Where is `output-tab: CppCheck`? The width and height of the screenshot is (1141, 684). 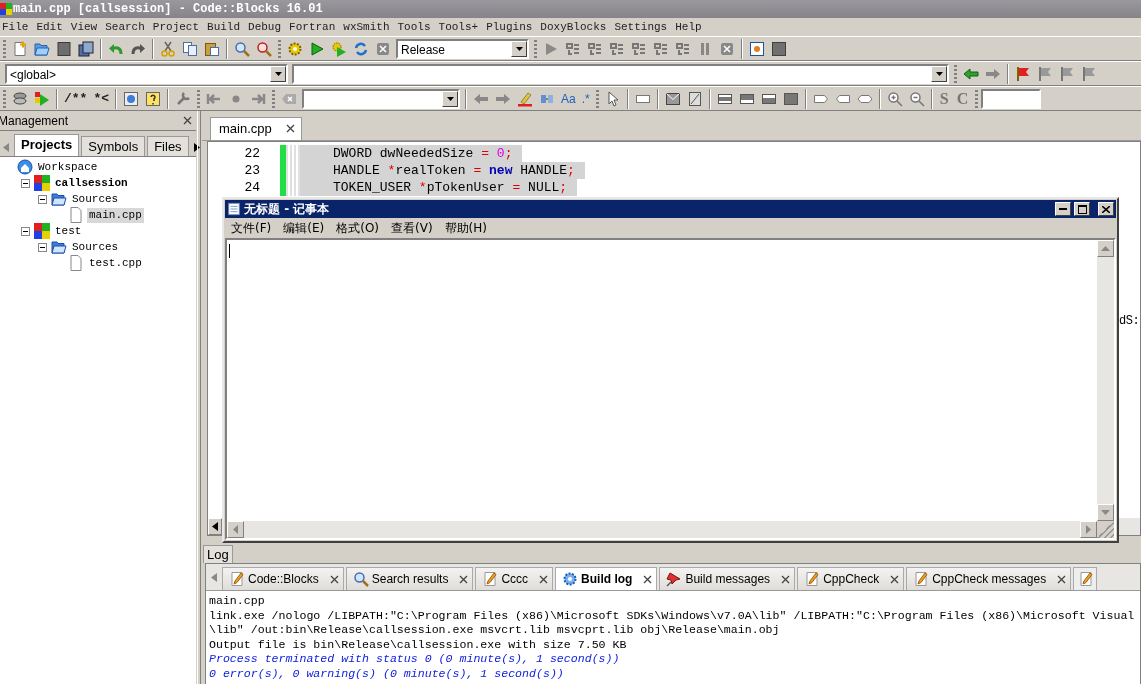 output-tab: CppCheck is located at coordinates (851, 578).